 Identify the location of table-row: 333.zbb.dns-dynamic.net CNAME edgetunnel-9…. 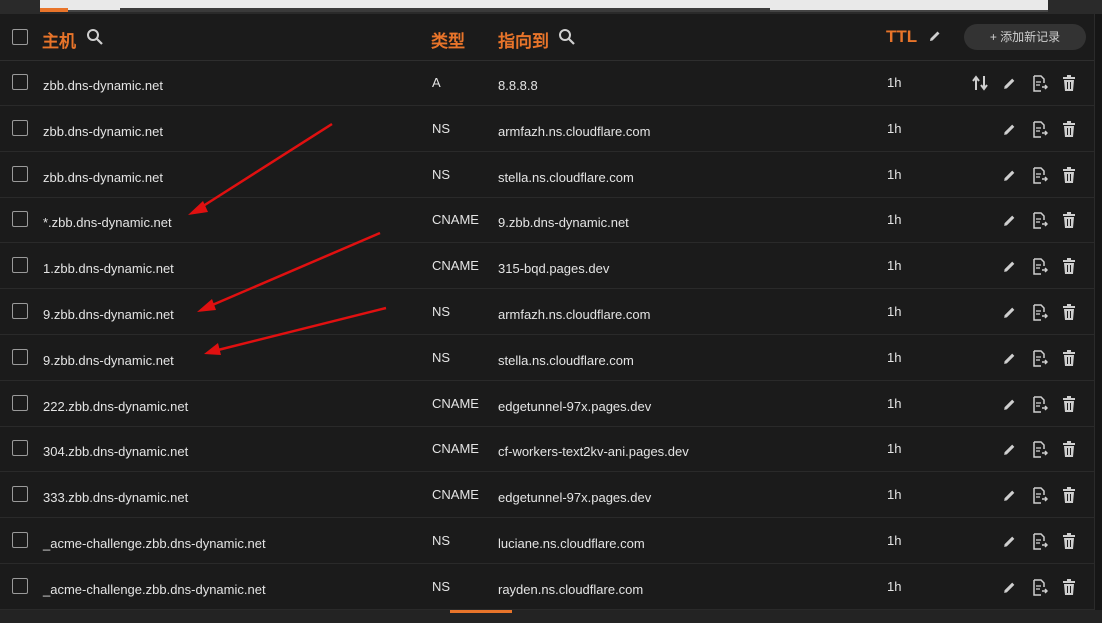
(547, 495).